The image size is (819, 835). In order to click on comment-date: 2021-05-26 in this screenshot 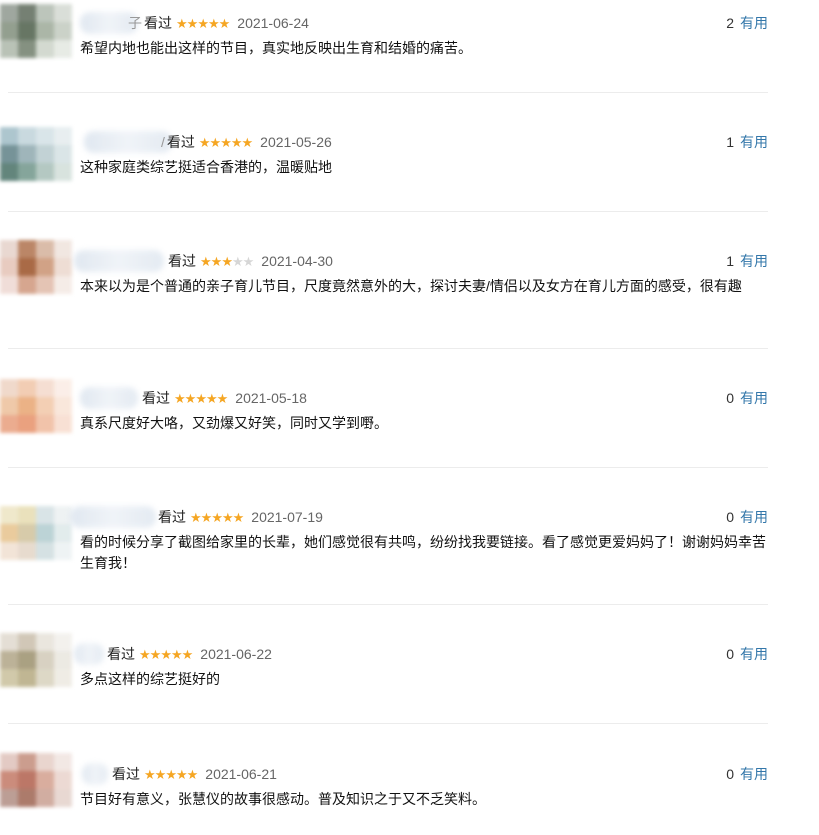, I will do `click(296, 142)`.